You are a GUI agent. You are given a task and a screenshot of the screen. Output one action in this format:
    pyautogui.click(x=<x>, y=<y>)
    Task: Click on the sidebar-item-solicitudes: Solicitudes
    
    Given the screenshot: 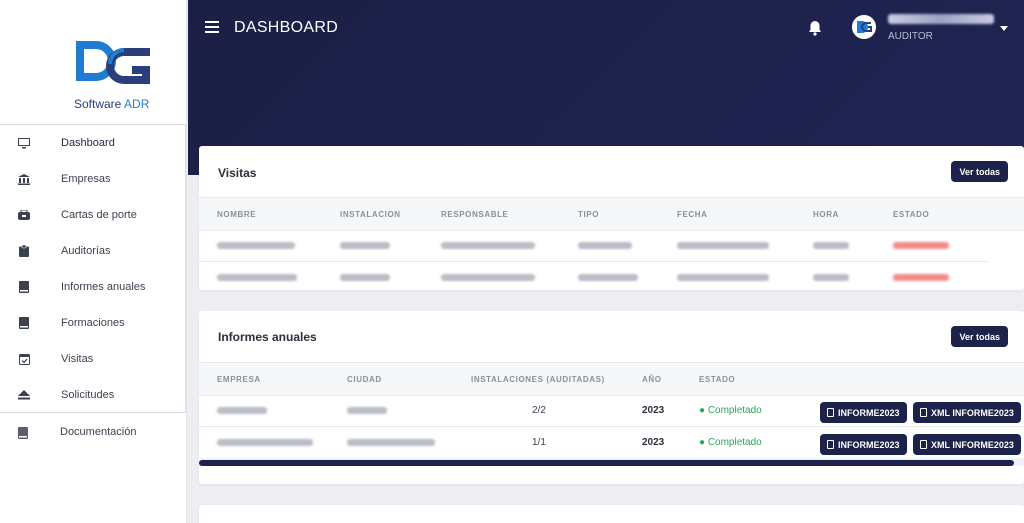 What is the action you would take?
    pyautogui.click(x=93, y=395)
    